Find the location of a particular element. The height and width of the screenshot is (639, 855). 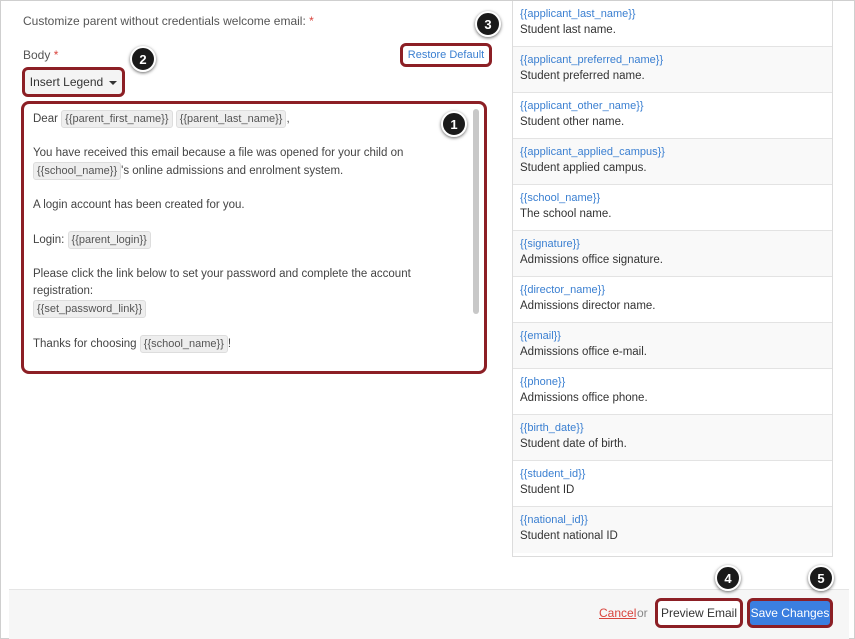

insert-legend-dropdown: Insert Legend is located at coordinates (73, 82).